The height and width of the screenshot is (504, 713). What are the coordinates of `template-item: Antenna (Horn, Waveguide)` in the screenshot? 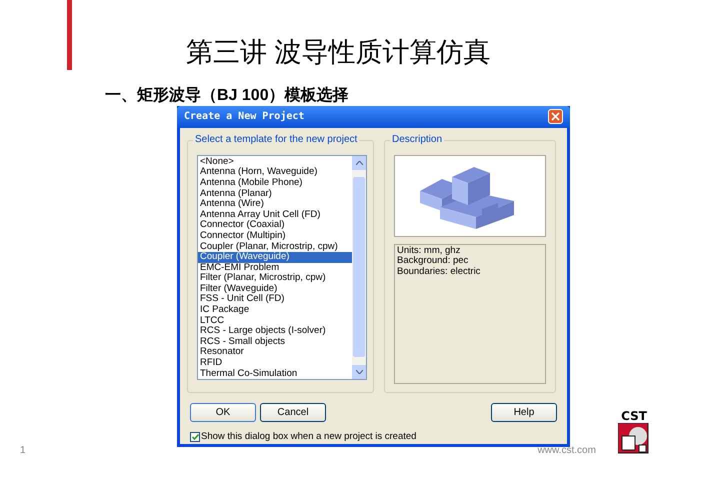 It's located at (275, 172).